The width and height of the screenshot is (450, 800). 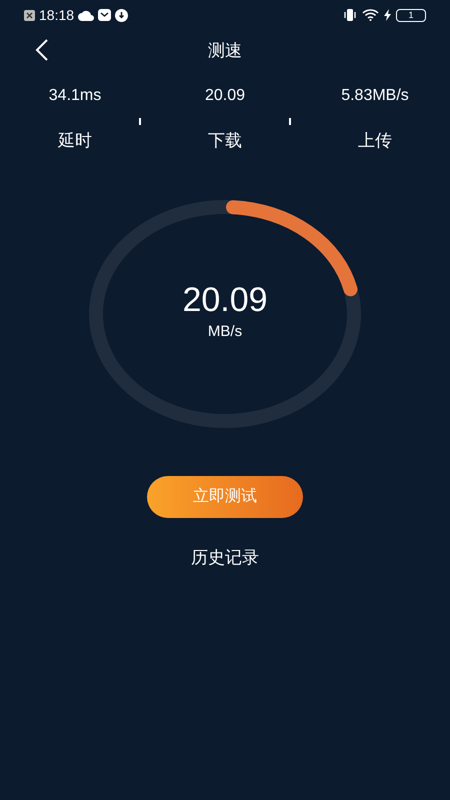 What do you see at coordinates (225, 557) in the screenshot?
I see `history-link: 历史记录` at bounding box center [225, 557].